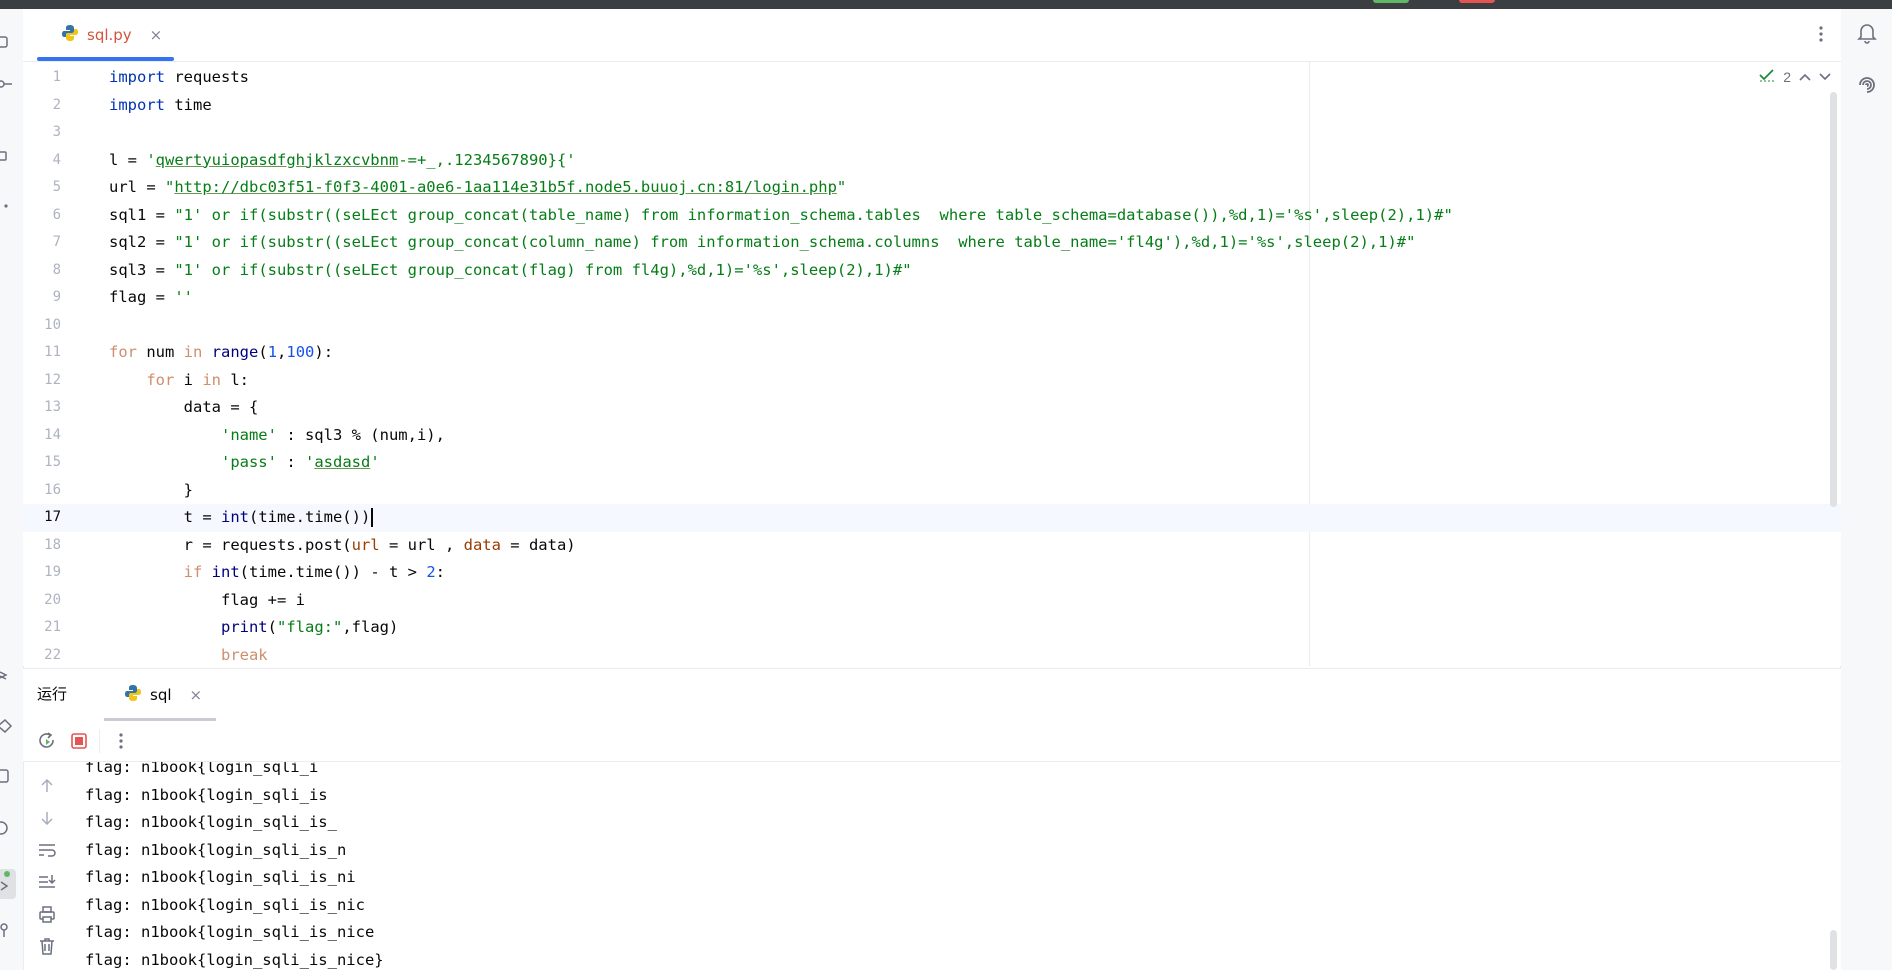  I want to click on code-token: in, so click(211, 379).